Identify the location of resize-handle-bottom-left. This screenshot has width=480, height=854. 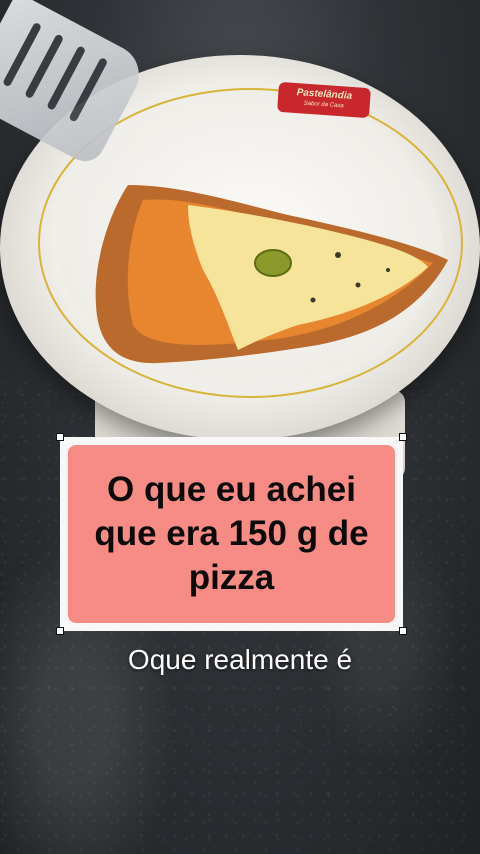
(60, 631).